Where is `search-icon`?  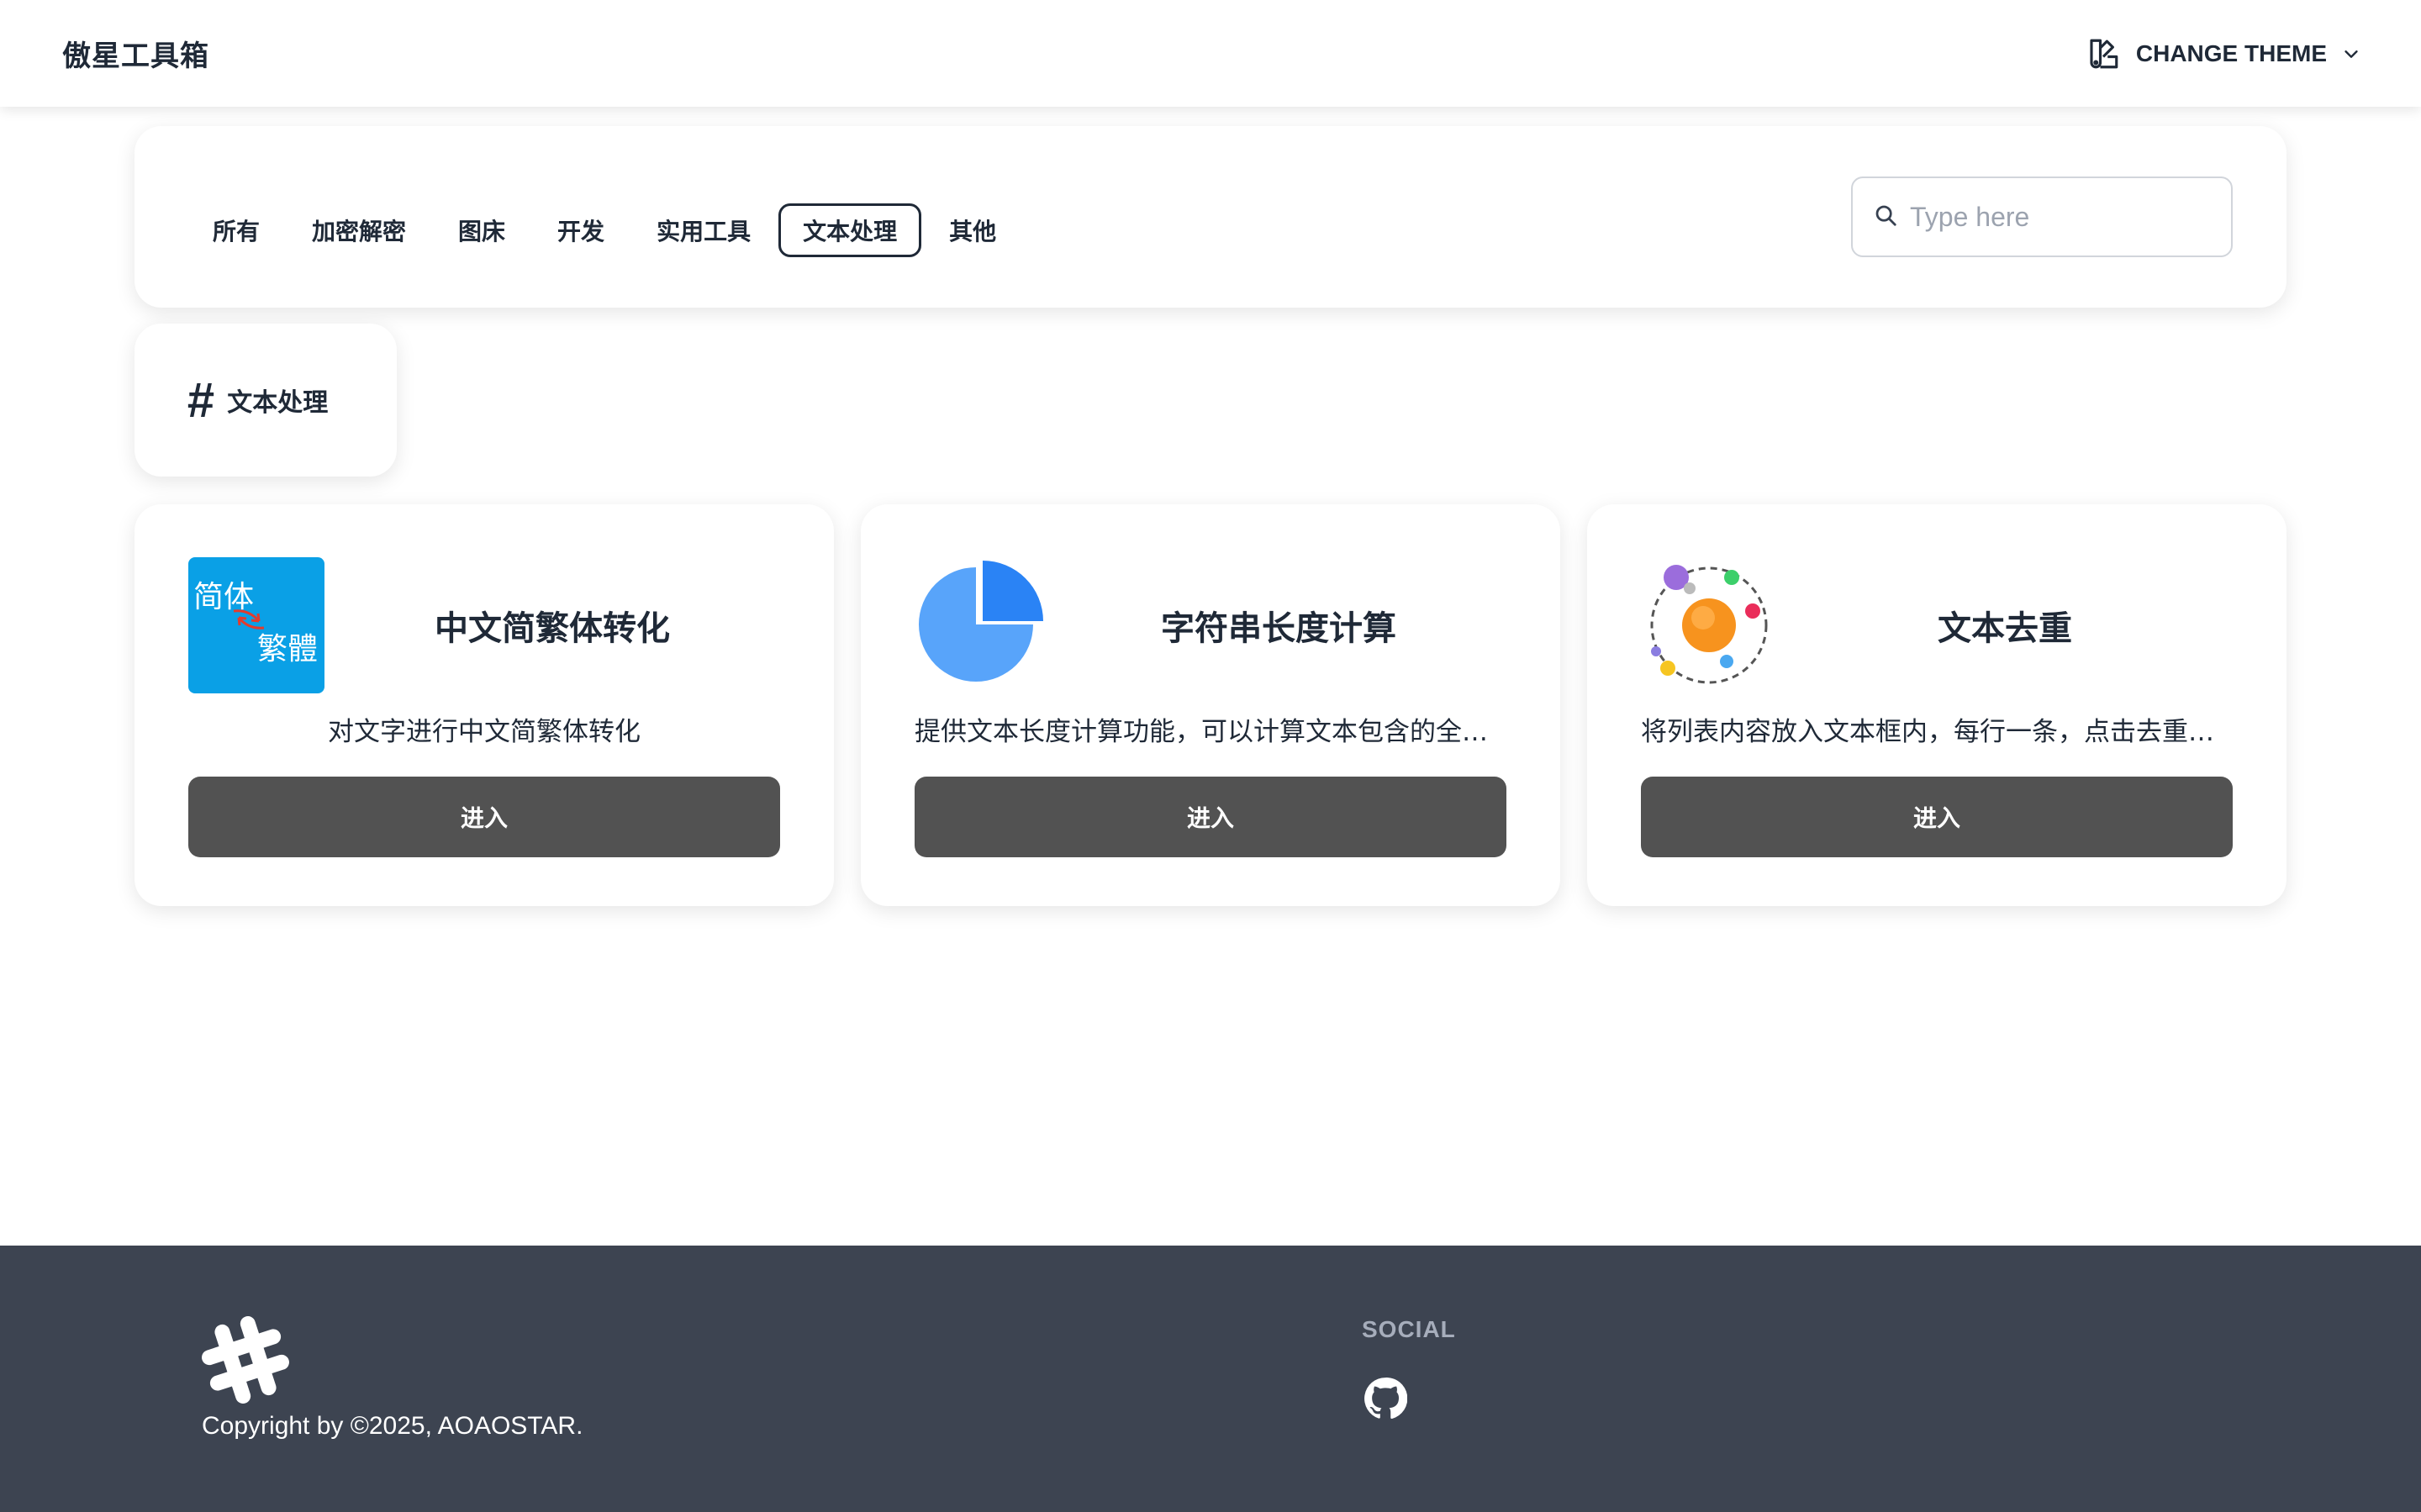 search-icon is located at coordinates (1885, 217).